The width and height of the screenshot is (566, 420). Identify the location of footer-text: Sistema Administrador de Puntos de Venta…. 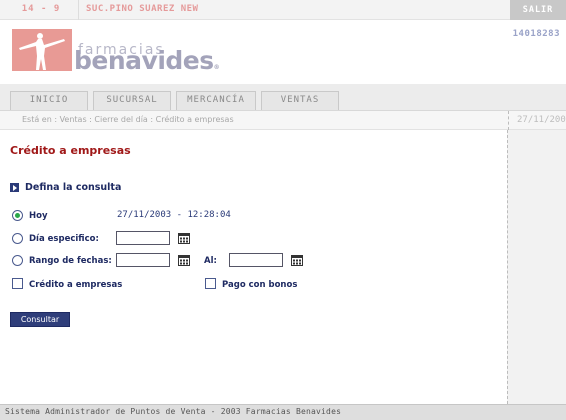
(173, 411).